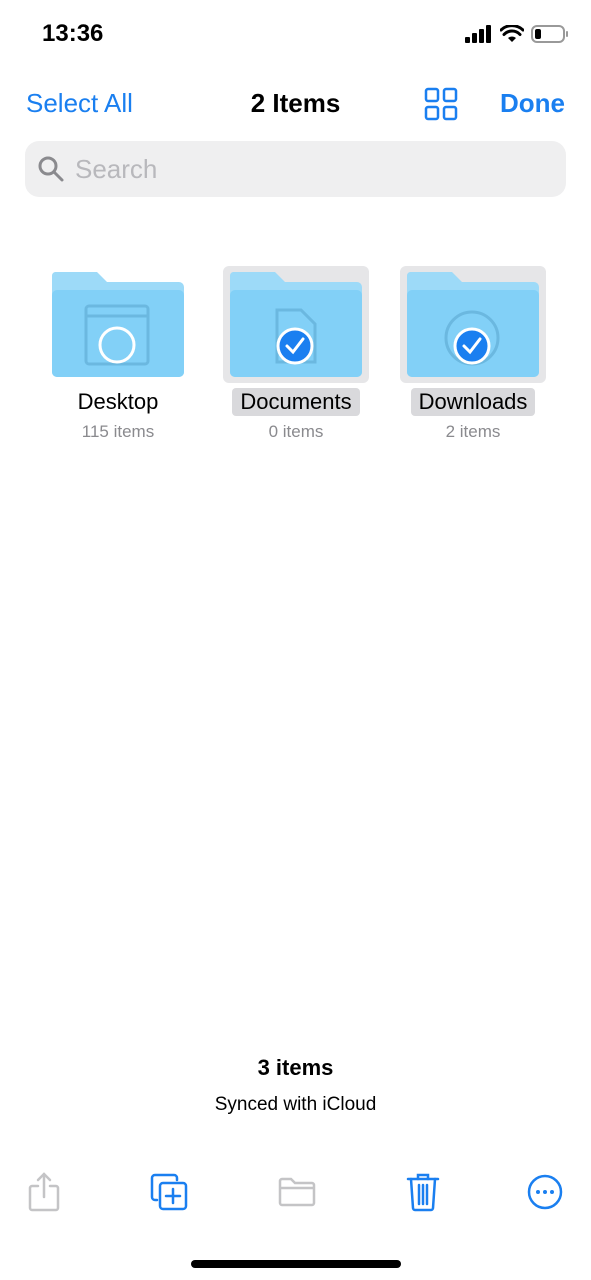  What do you see at coordinates (473, 431) in the screenshot?
I see `folder-count: 2 items` at bounding box center [473, 431].